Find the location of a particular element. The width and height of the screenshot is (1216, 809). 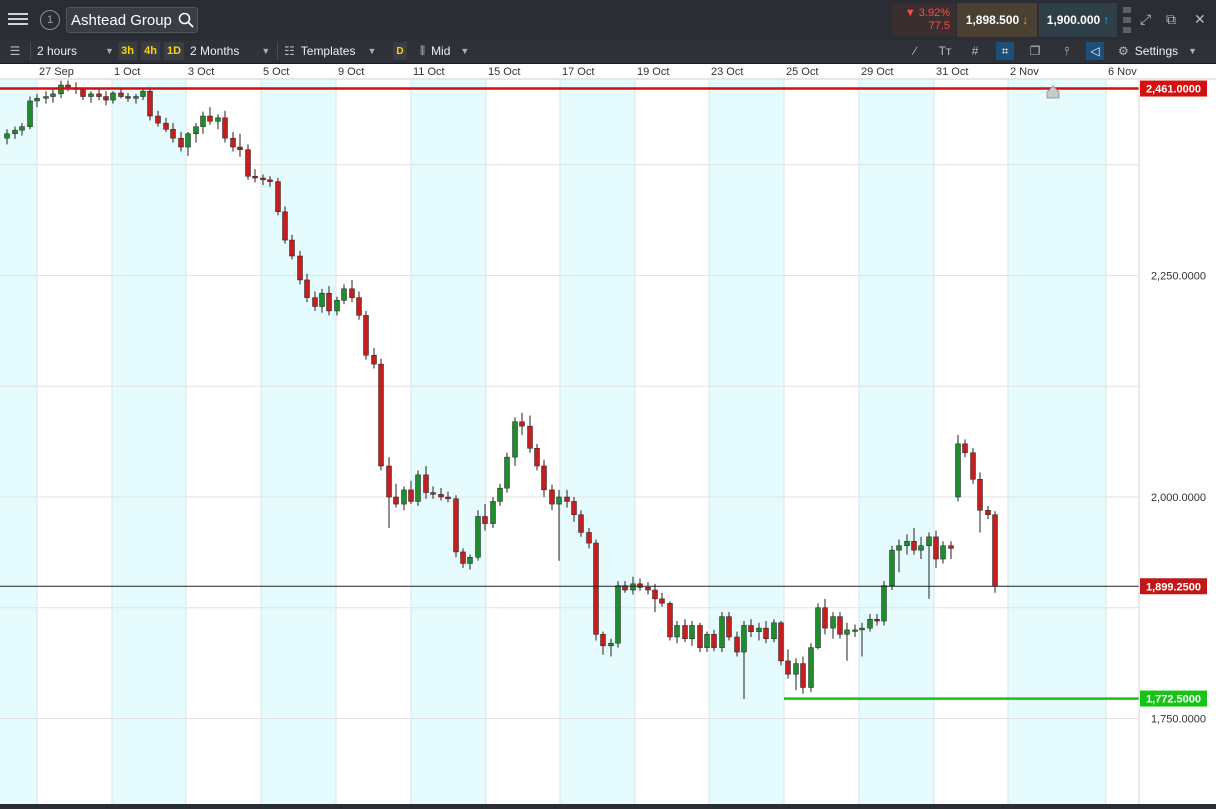

interval-1d-button: 1D is located at coordinates (174, 51).